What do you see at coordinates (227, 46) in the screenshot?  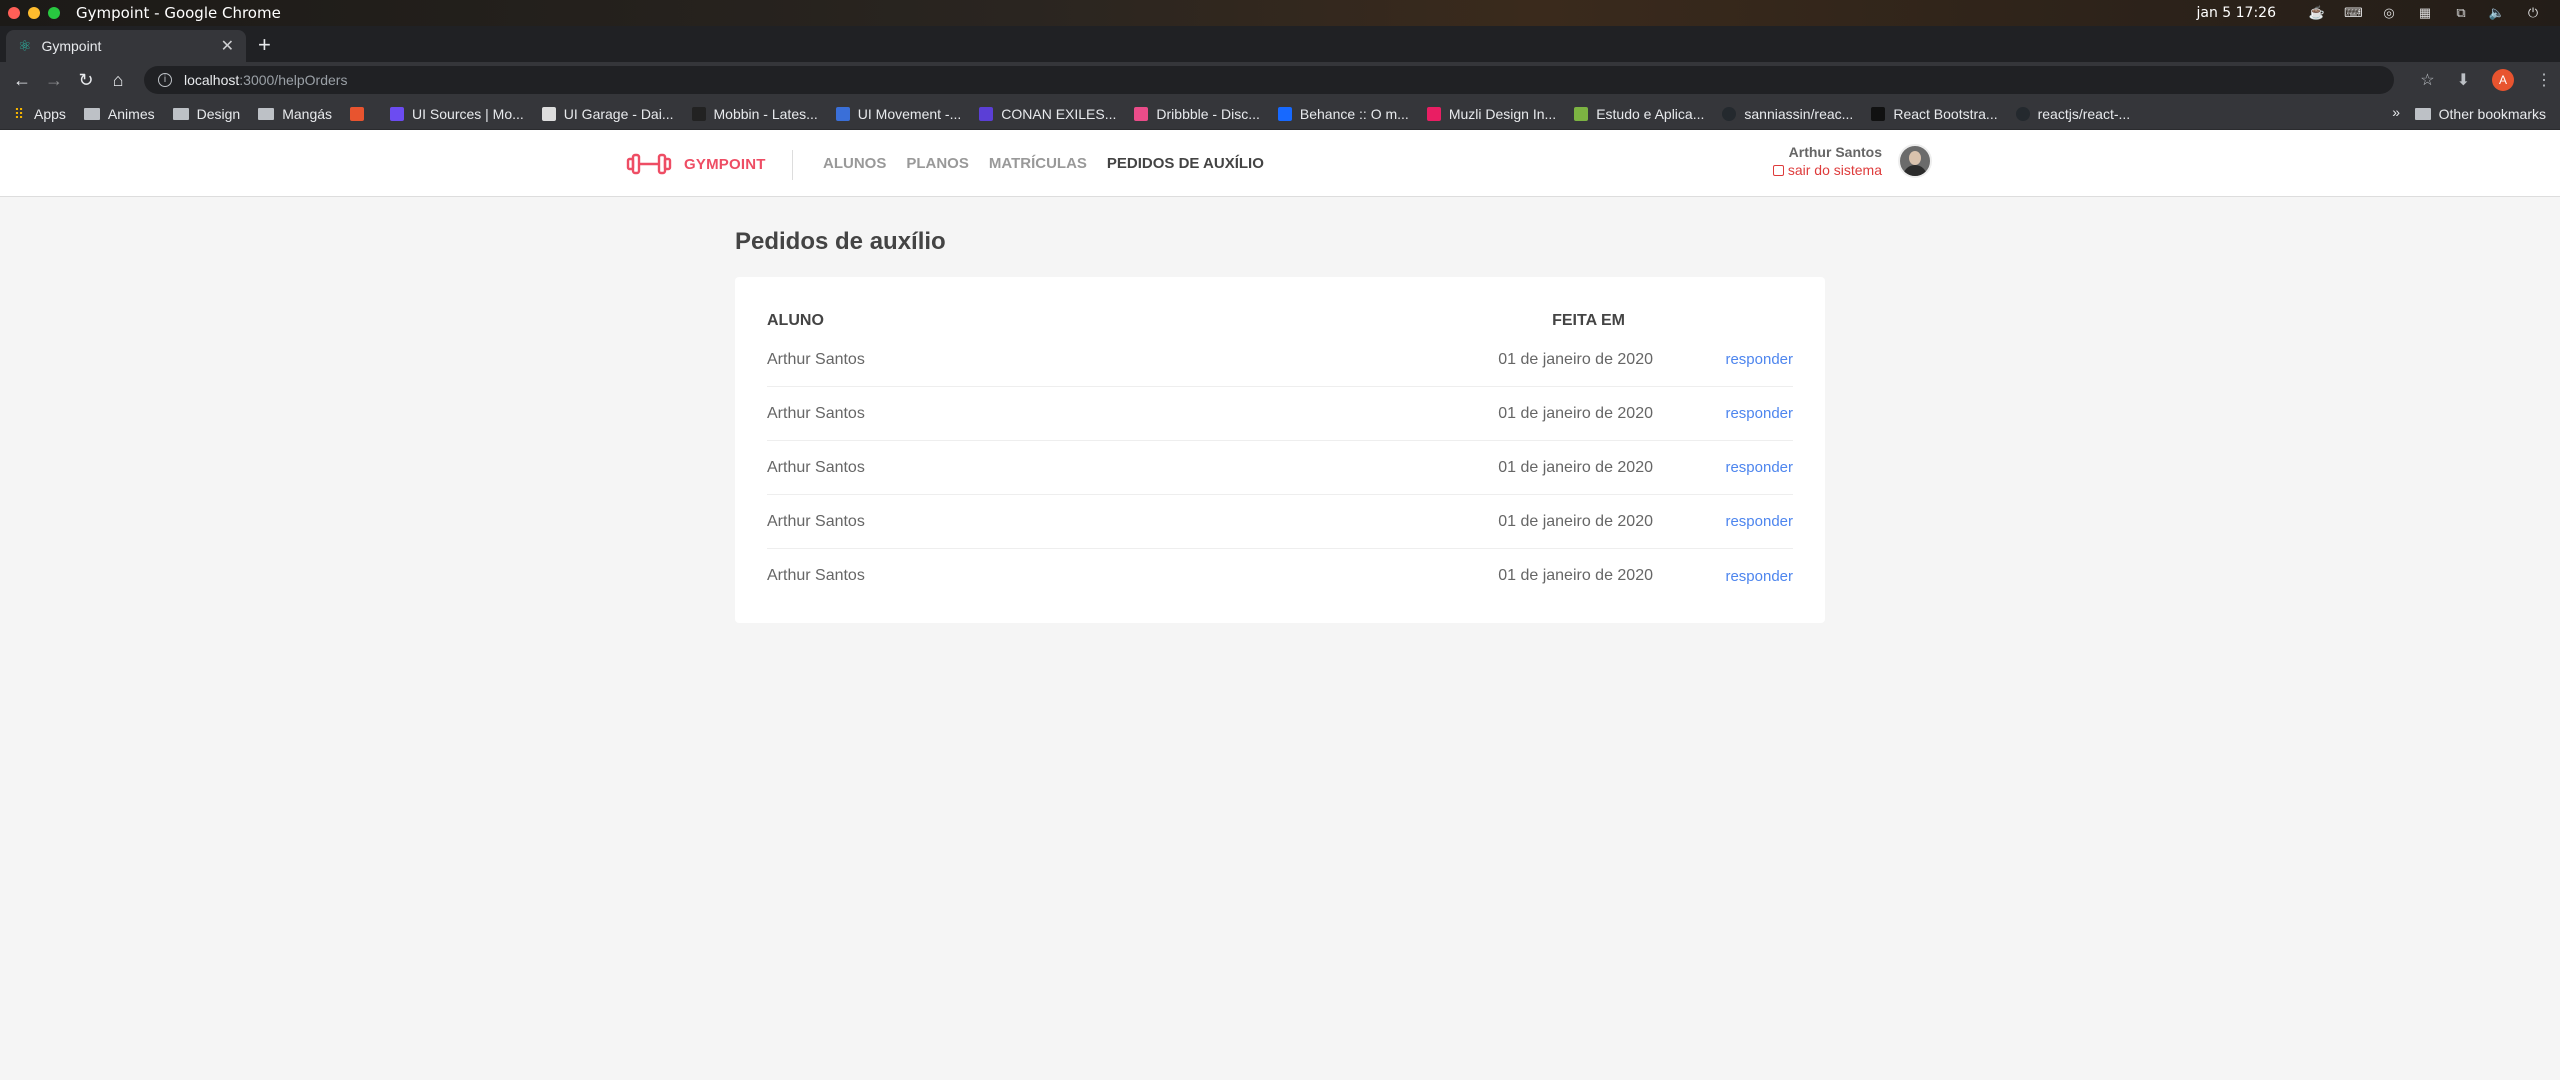 I see `close-tab-icon: ✕` at bounding box center [227, 46].